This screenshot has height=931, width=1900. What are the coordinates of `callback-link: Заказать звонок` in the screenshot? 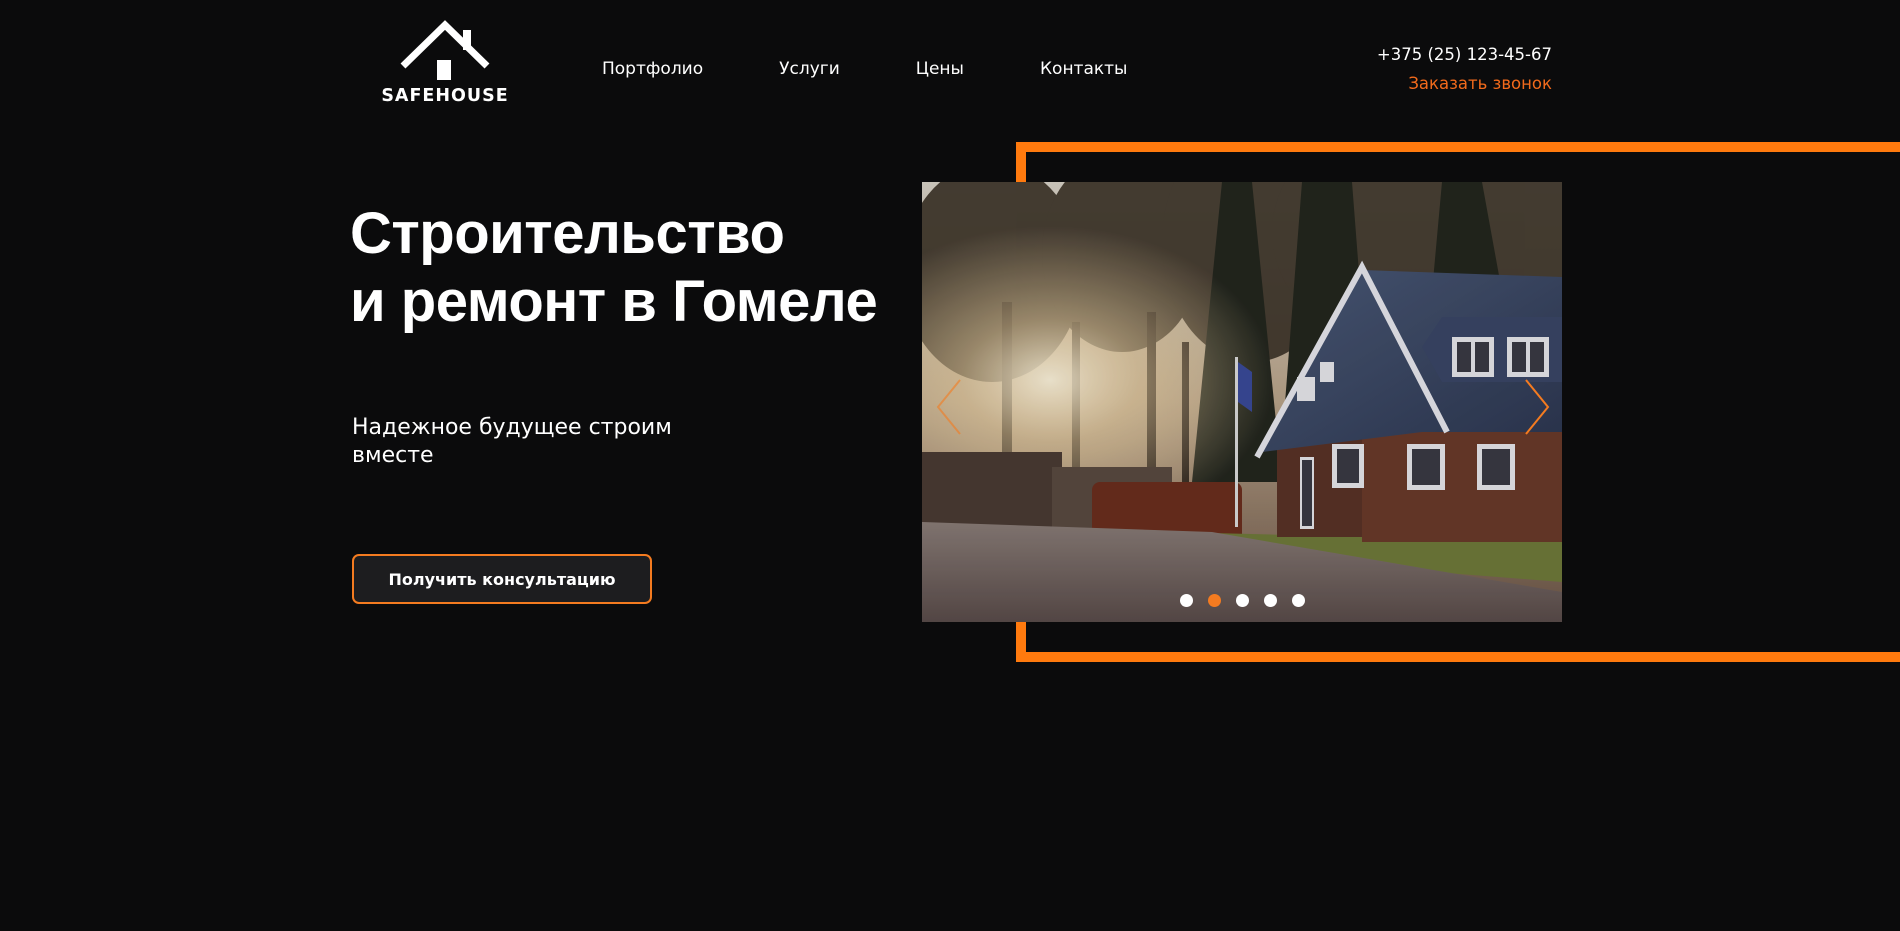 It's located at (1464, 84).